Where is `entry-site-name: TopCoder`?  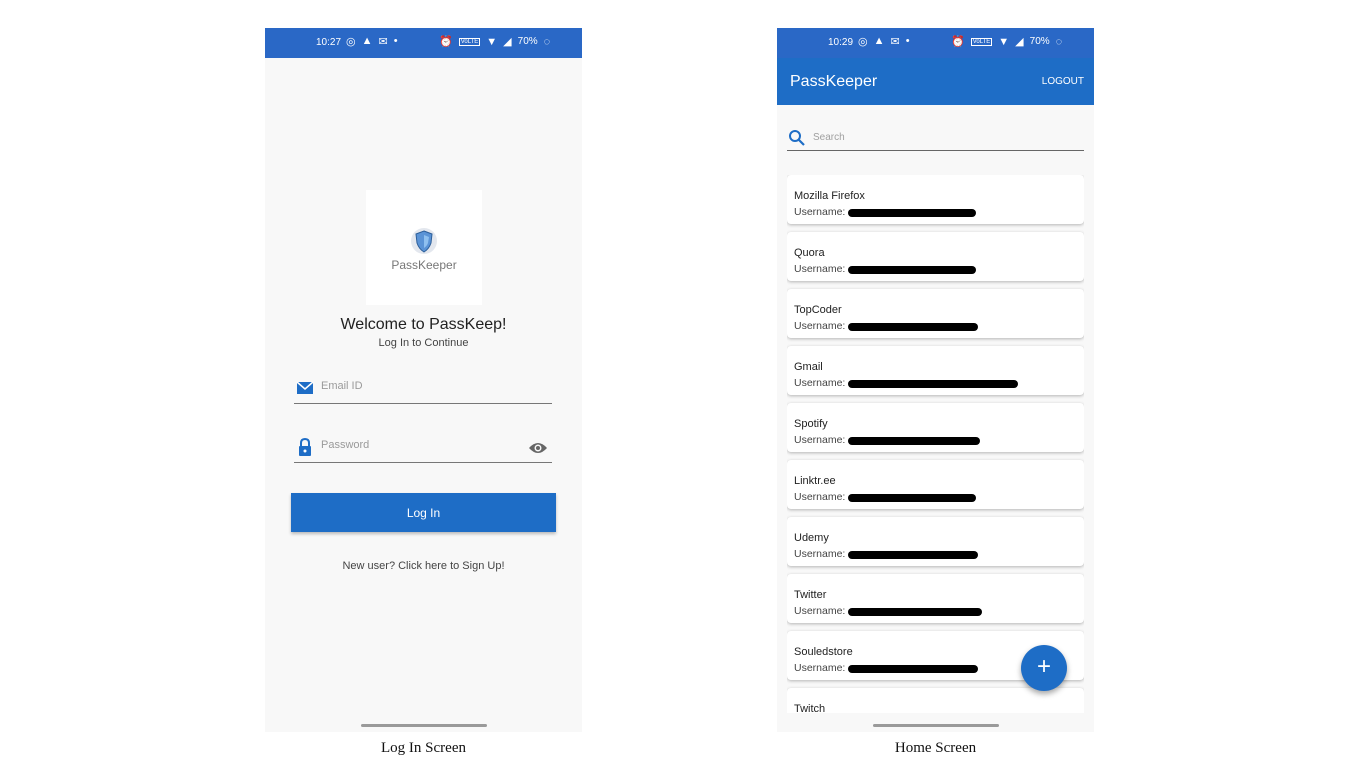
entry-site-name: TopCoder is located at coordinates (818, 310).